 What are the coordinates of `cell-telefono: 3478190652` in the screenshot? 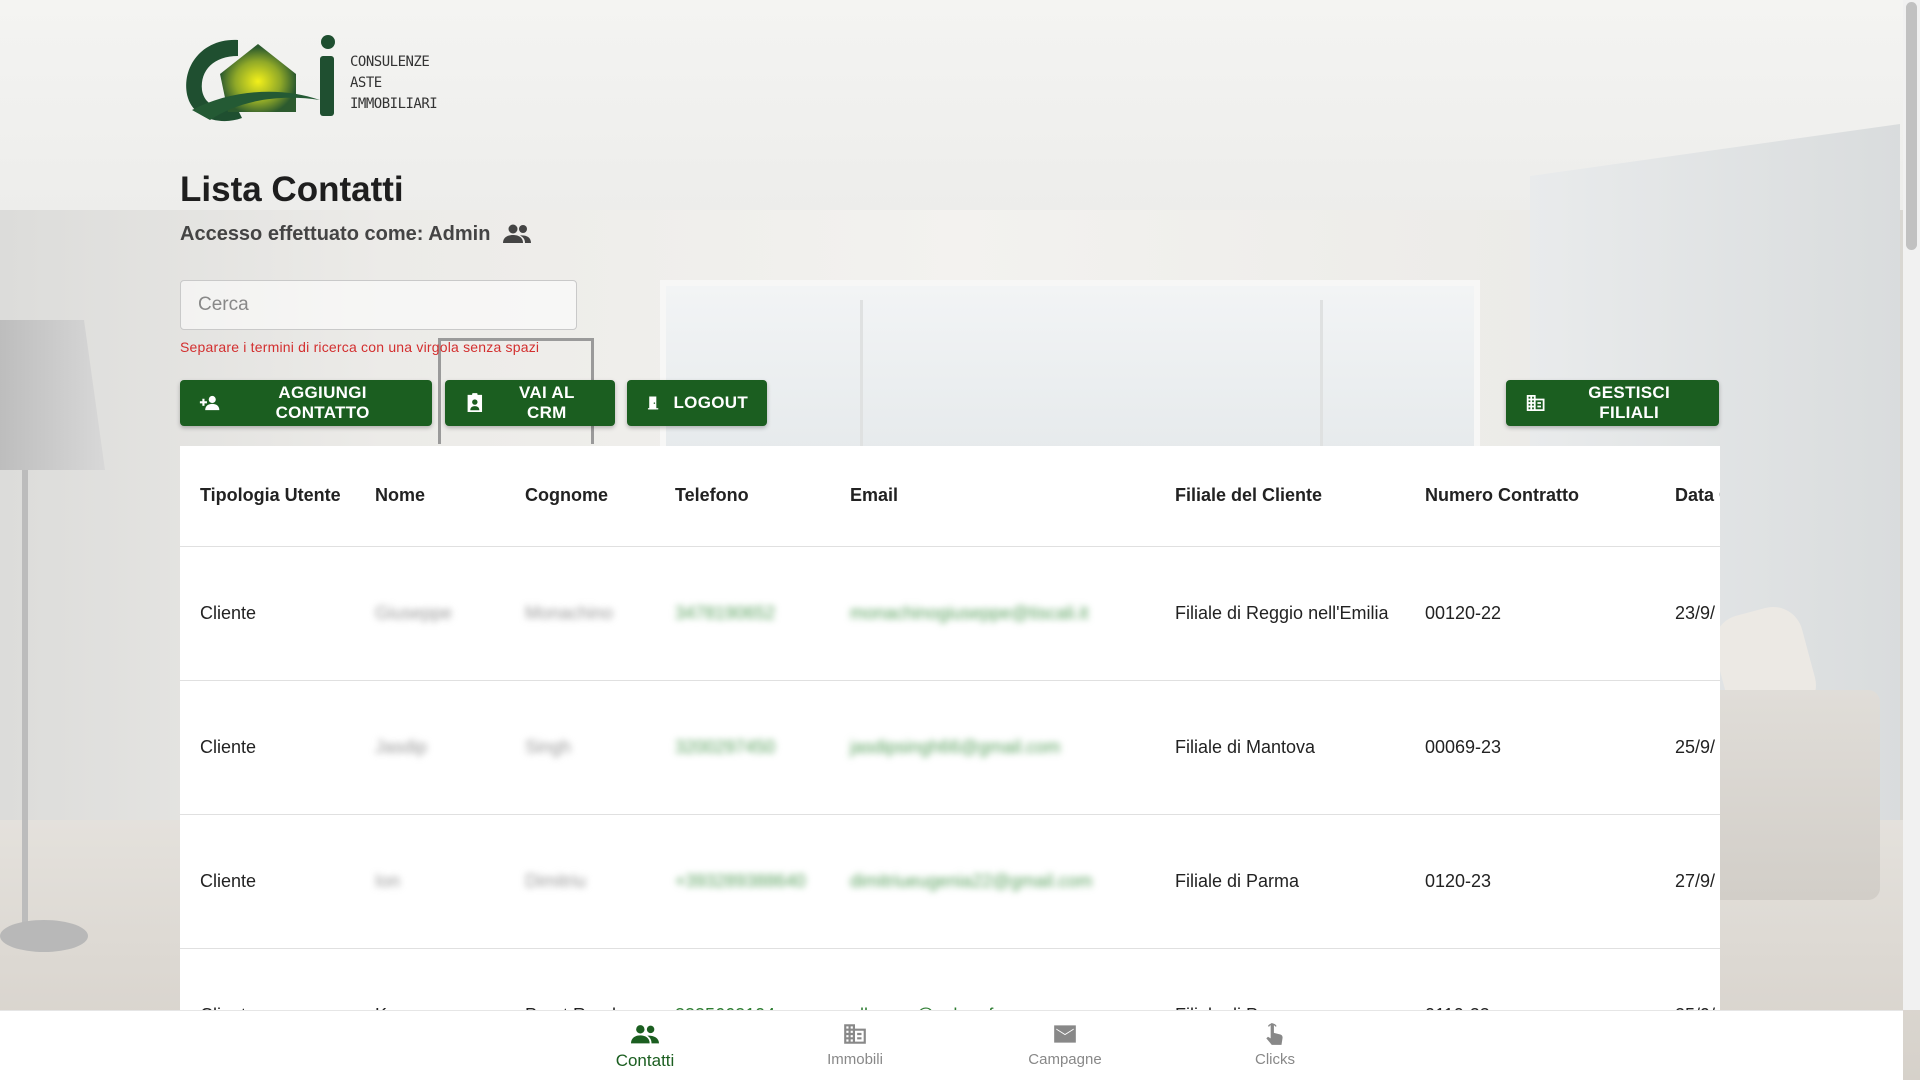 It's located at (742, 613).